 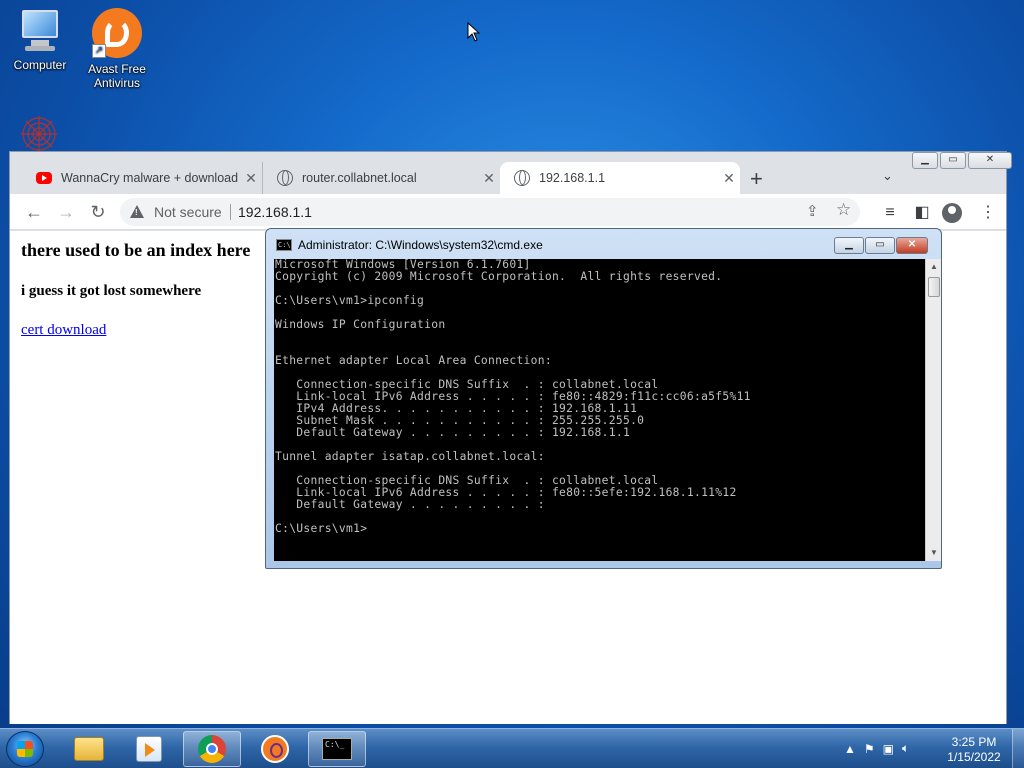 What do you see at coordinates (572, 178) in the screenshot?
I see `tab-title: 192.168.1.1` at bounding box center [572, 178].